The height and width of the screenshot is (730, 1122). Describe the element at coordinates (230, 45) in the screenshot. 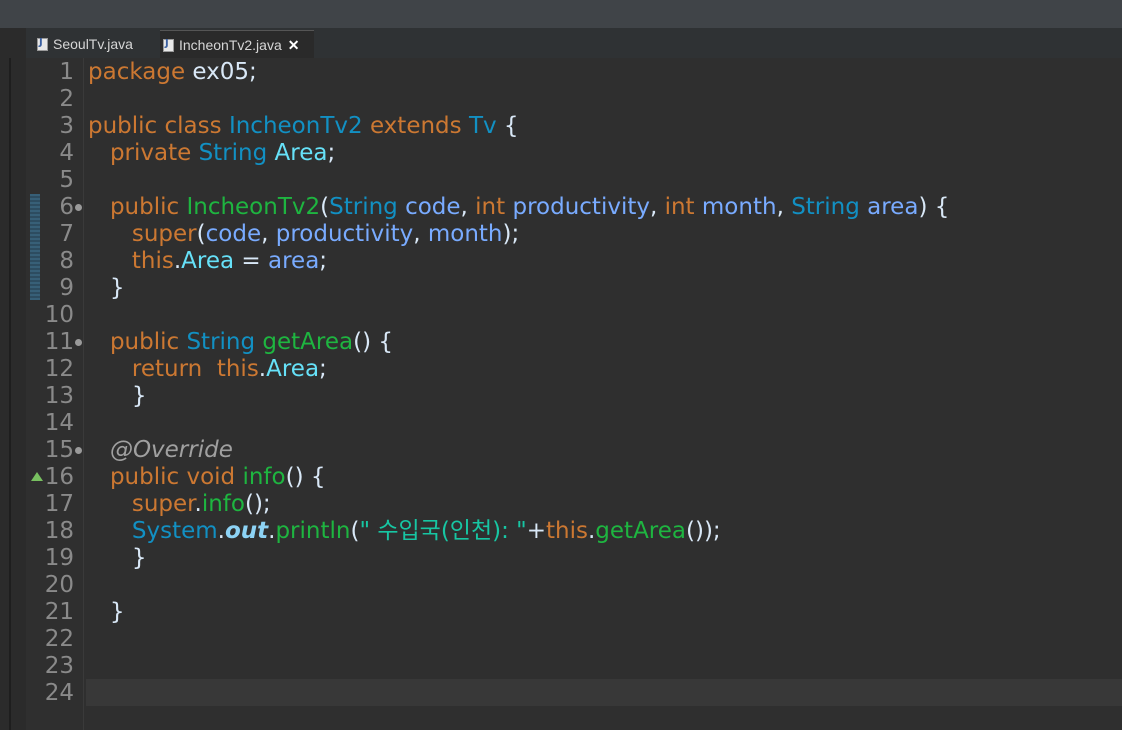

I see `tab-label: IncheonTv2.java` at that location.